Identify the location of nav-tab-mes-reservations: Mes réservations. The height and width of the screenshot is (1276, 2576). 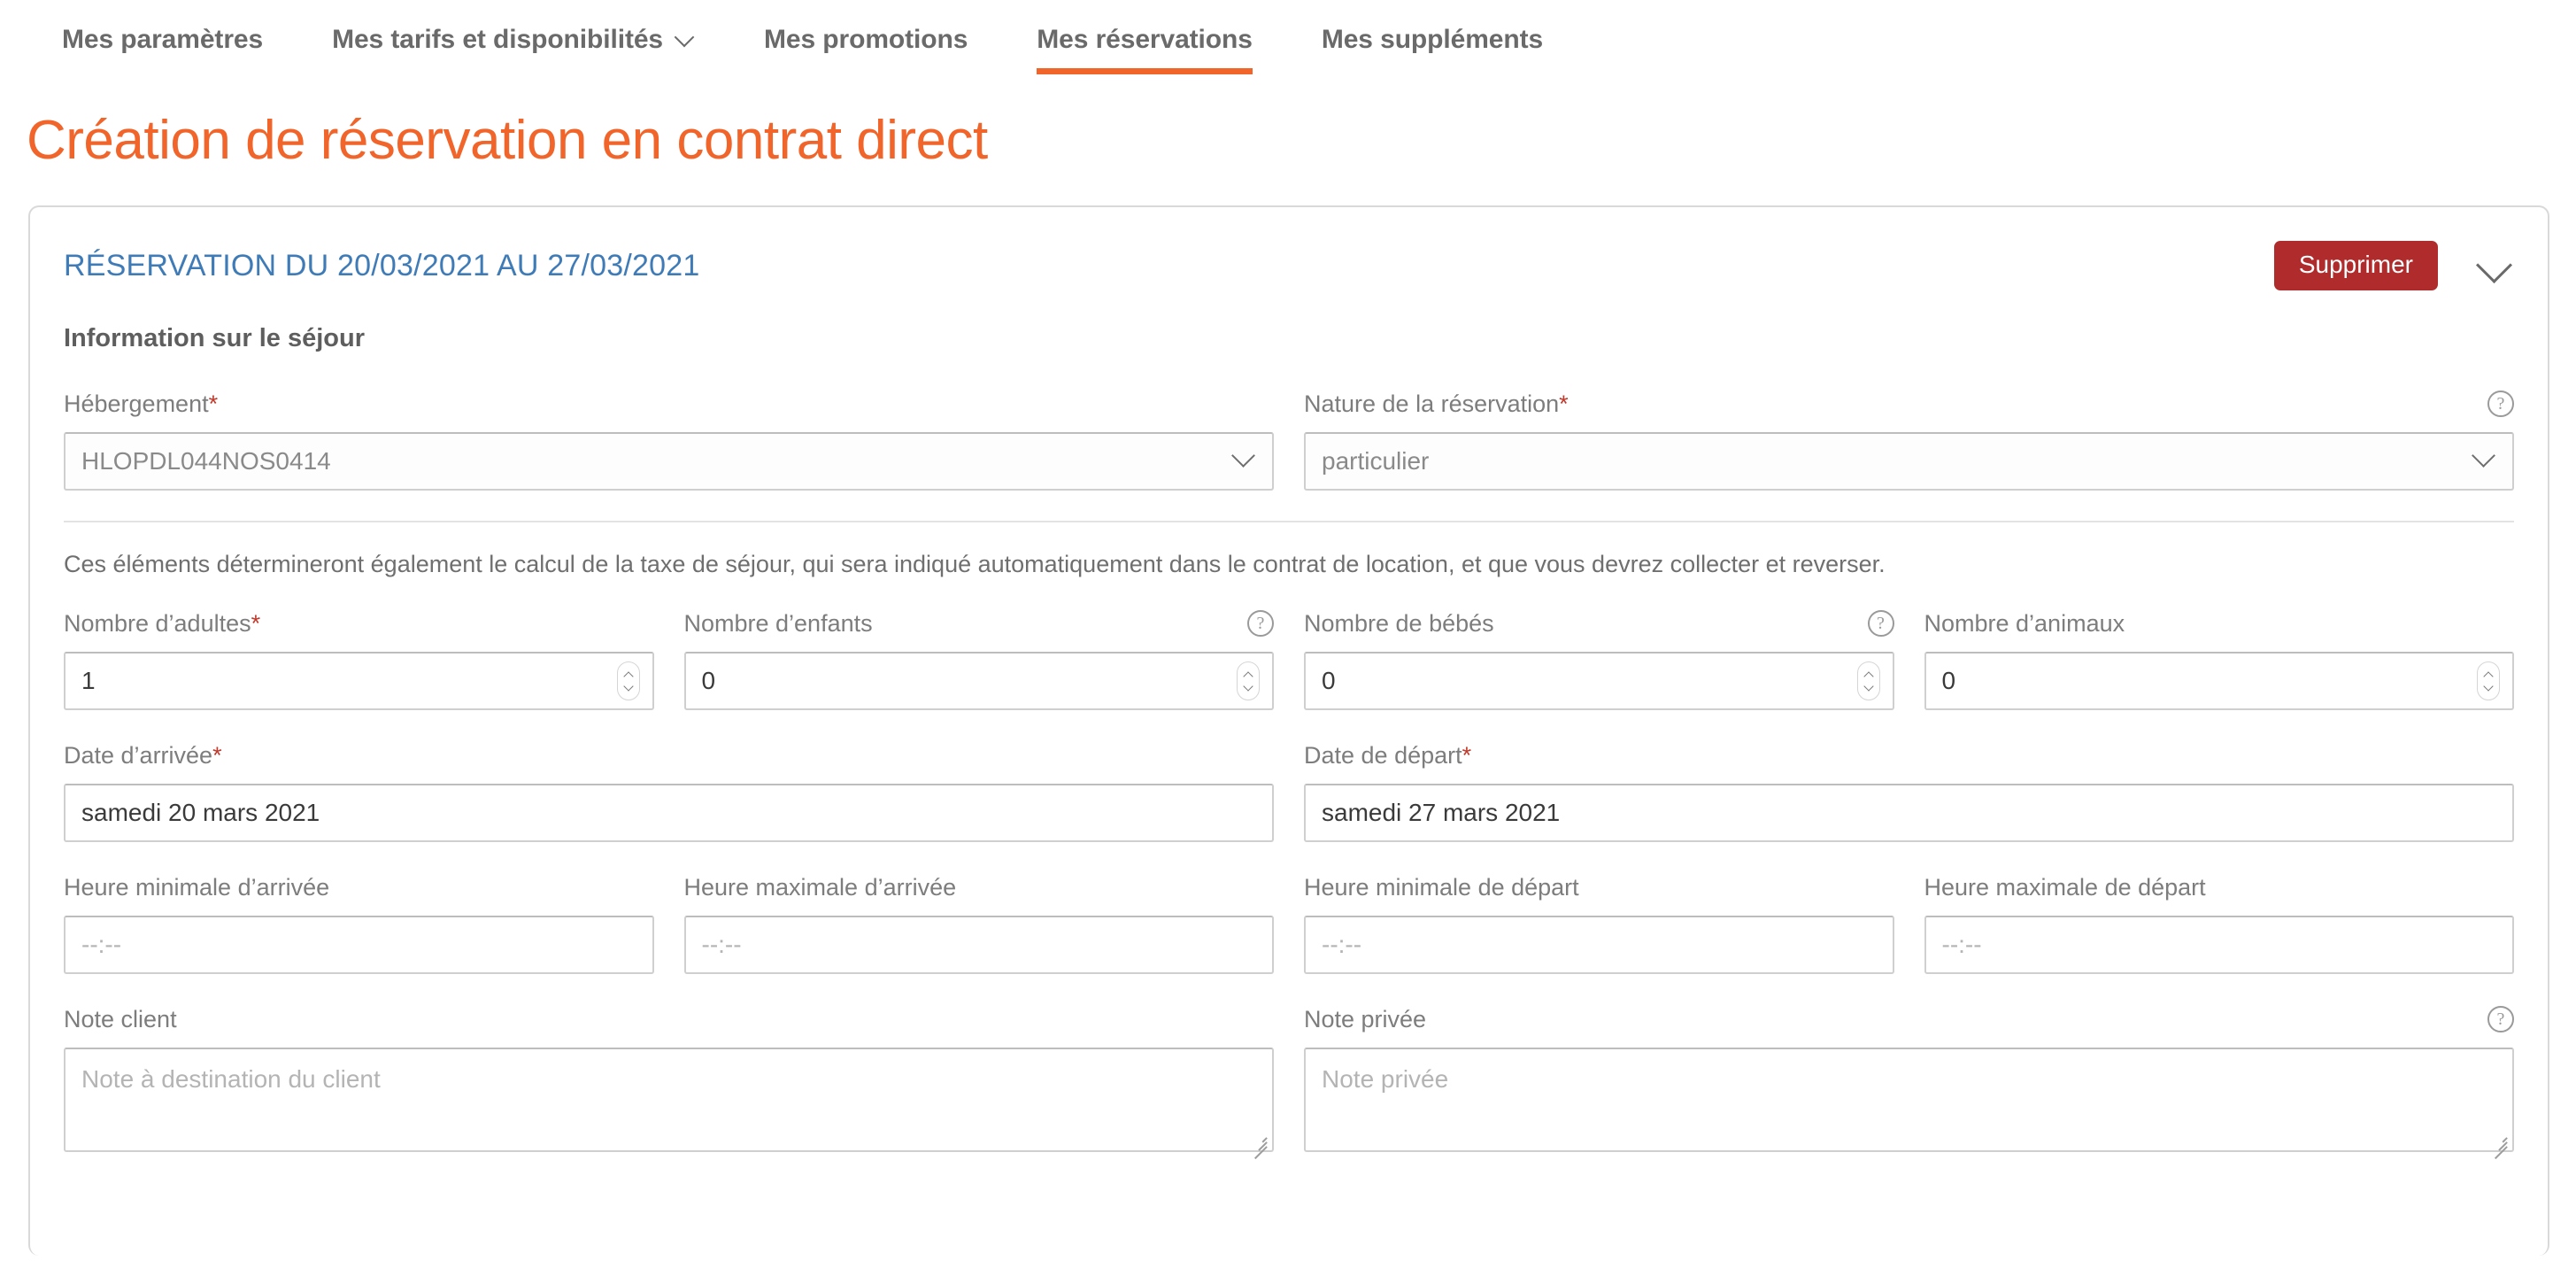
(1145, 50).